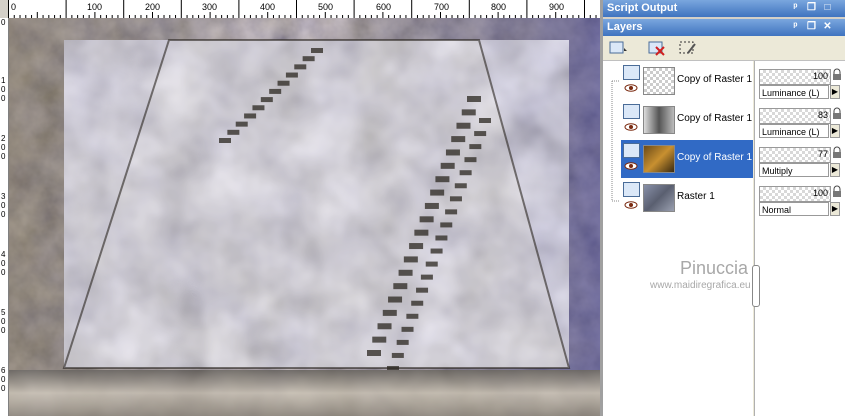 Image resolution: width=845 pixels, height=416 pixels. What do you see at coordinates (557, 7) in the screenshot?
I see `ruler-label: 900` at bounding box center [557, 7].